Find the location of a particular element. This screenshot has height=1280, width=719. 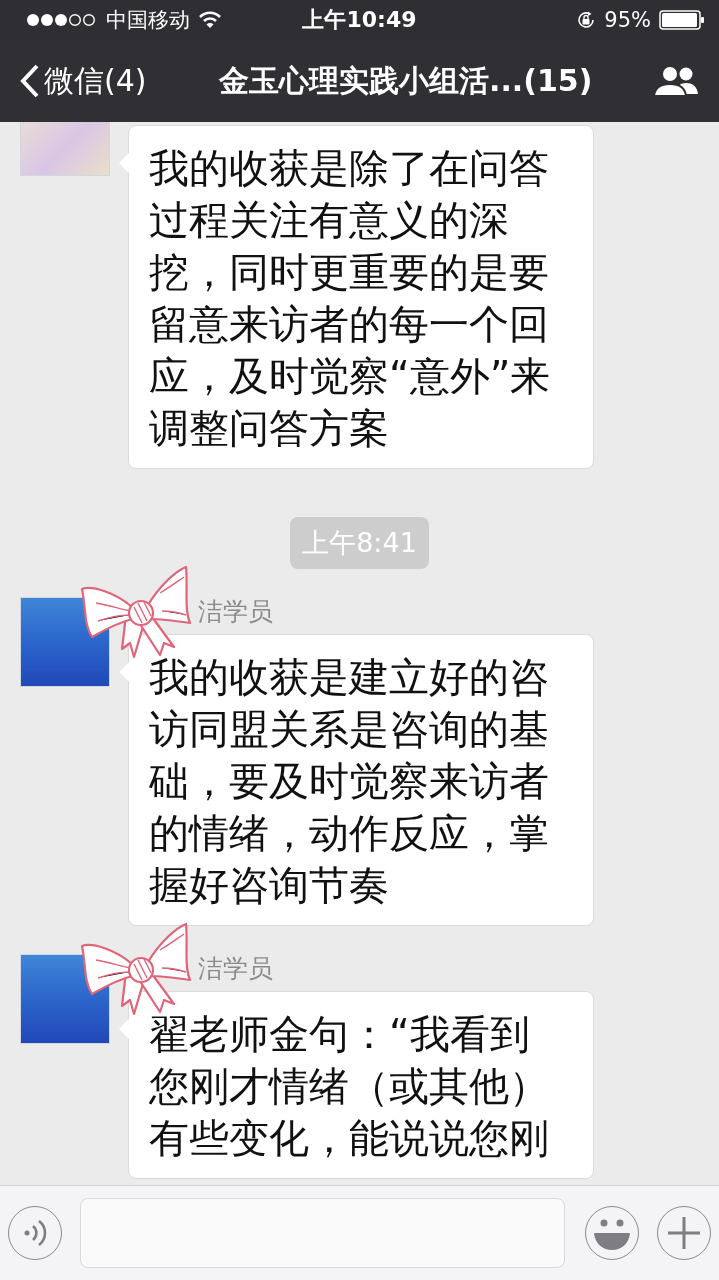

message-bubble: 我的收获是建立好的咨 访同盟关系是咨询的基 础，要及时觉察来访者 的情绪，动作反应，掌 握好咨询节奏 is located at coordinates (361, 780).